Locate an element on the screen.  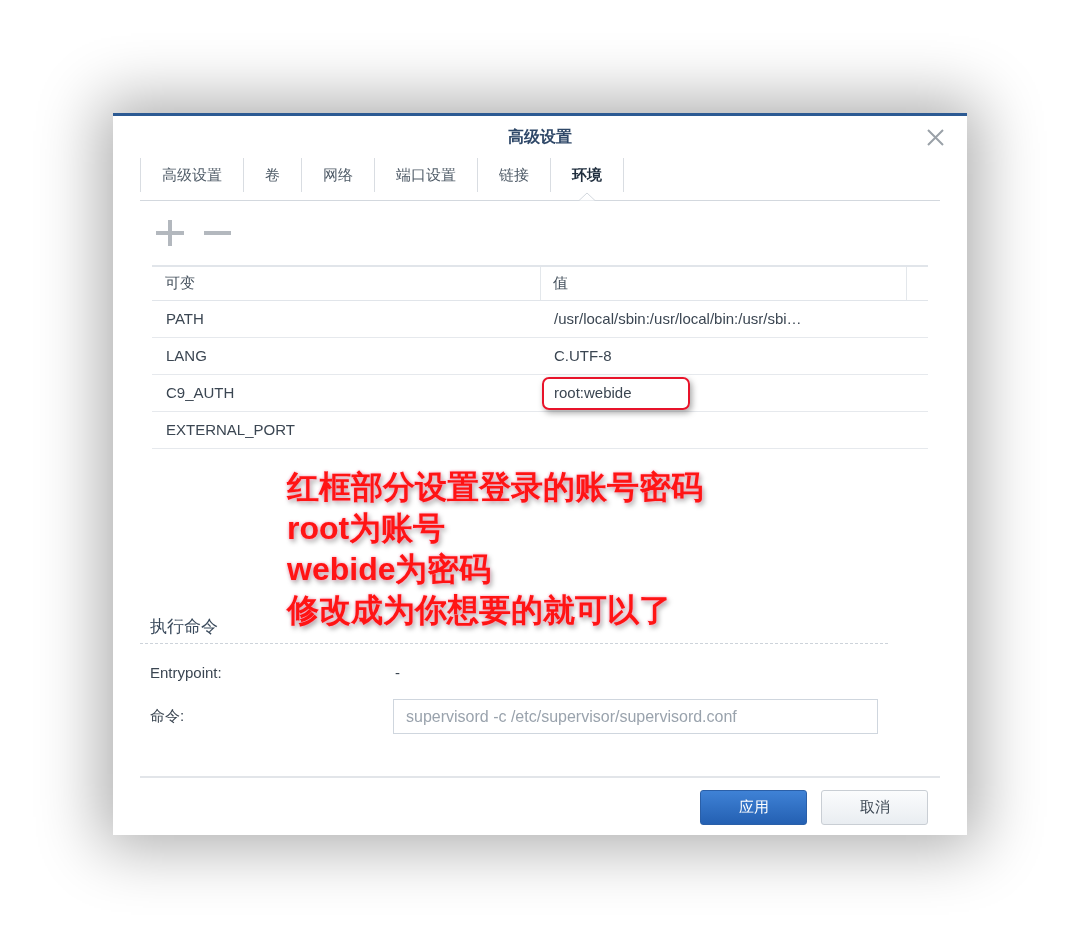
close-icon is located at coordinates (935, 137).